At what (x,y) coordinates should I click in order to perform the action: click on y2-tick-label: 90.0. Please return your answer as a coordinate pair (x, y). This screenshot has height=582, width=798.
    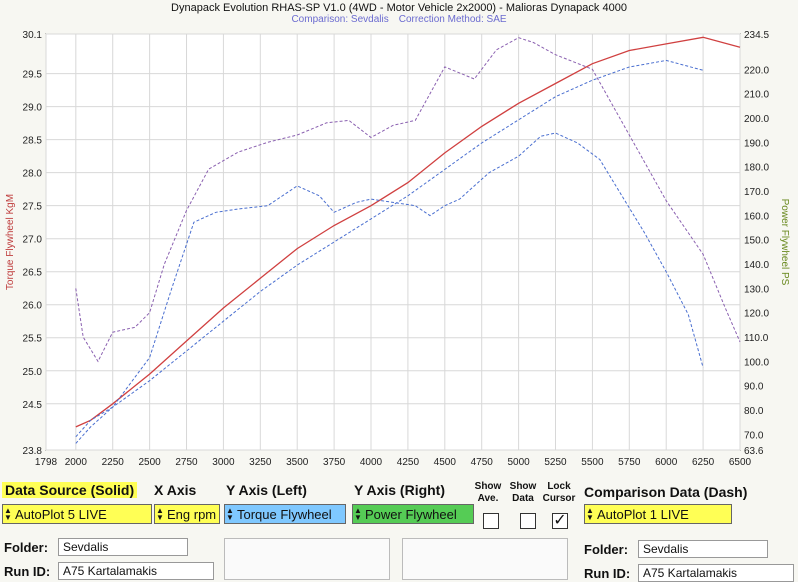
    Looking at the image, I should click on (754, 387).